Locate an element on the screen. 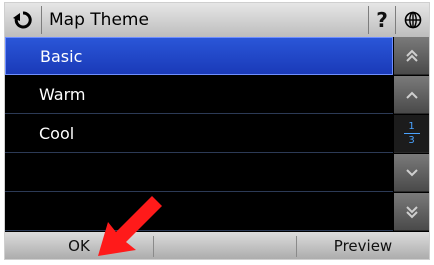 The width and height of the screenshot is (434, 265). chevron-down-icon is located at coordinates (411, 172).